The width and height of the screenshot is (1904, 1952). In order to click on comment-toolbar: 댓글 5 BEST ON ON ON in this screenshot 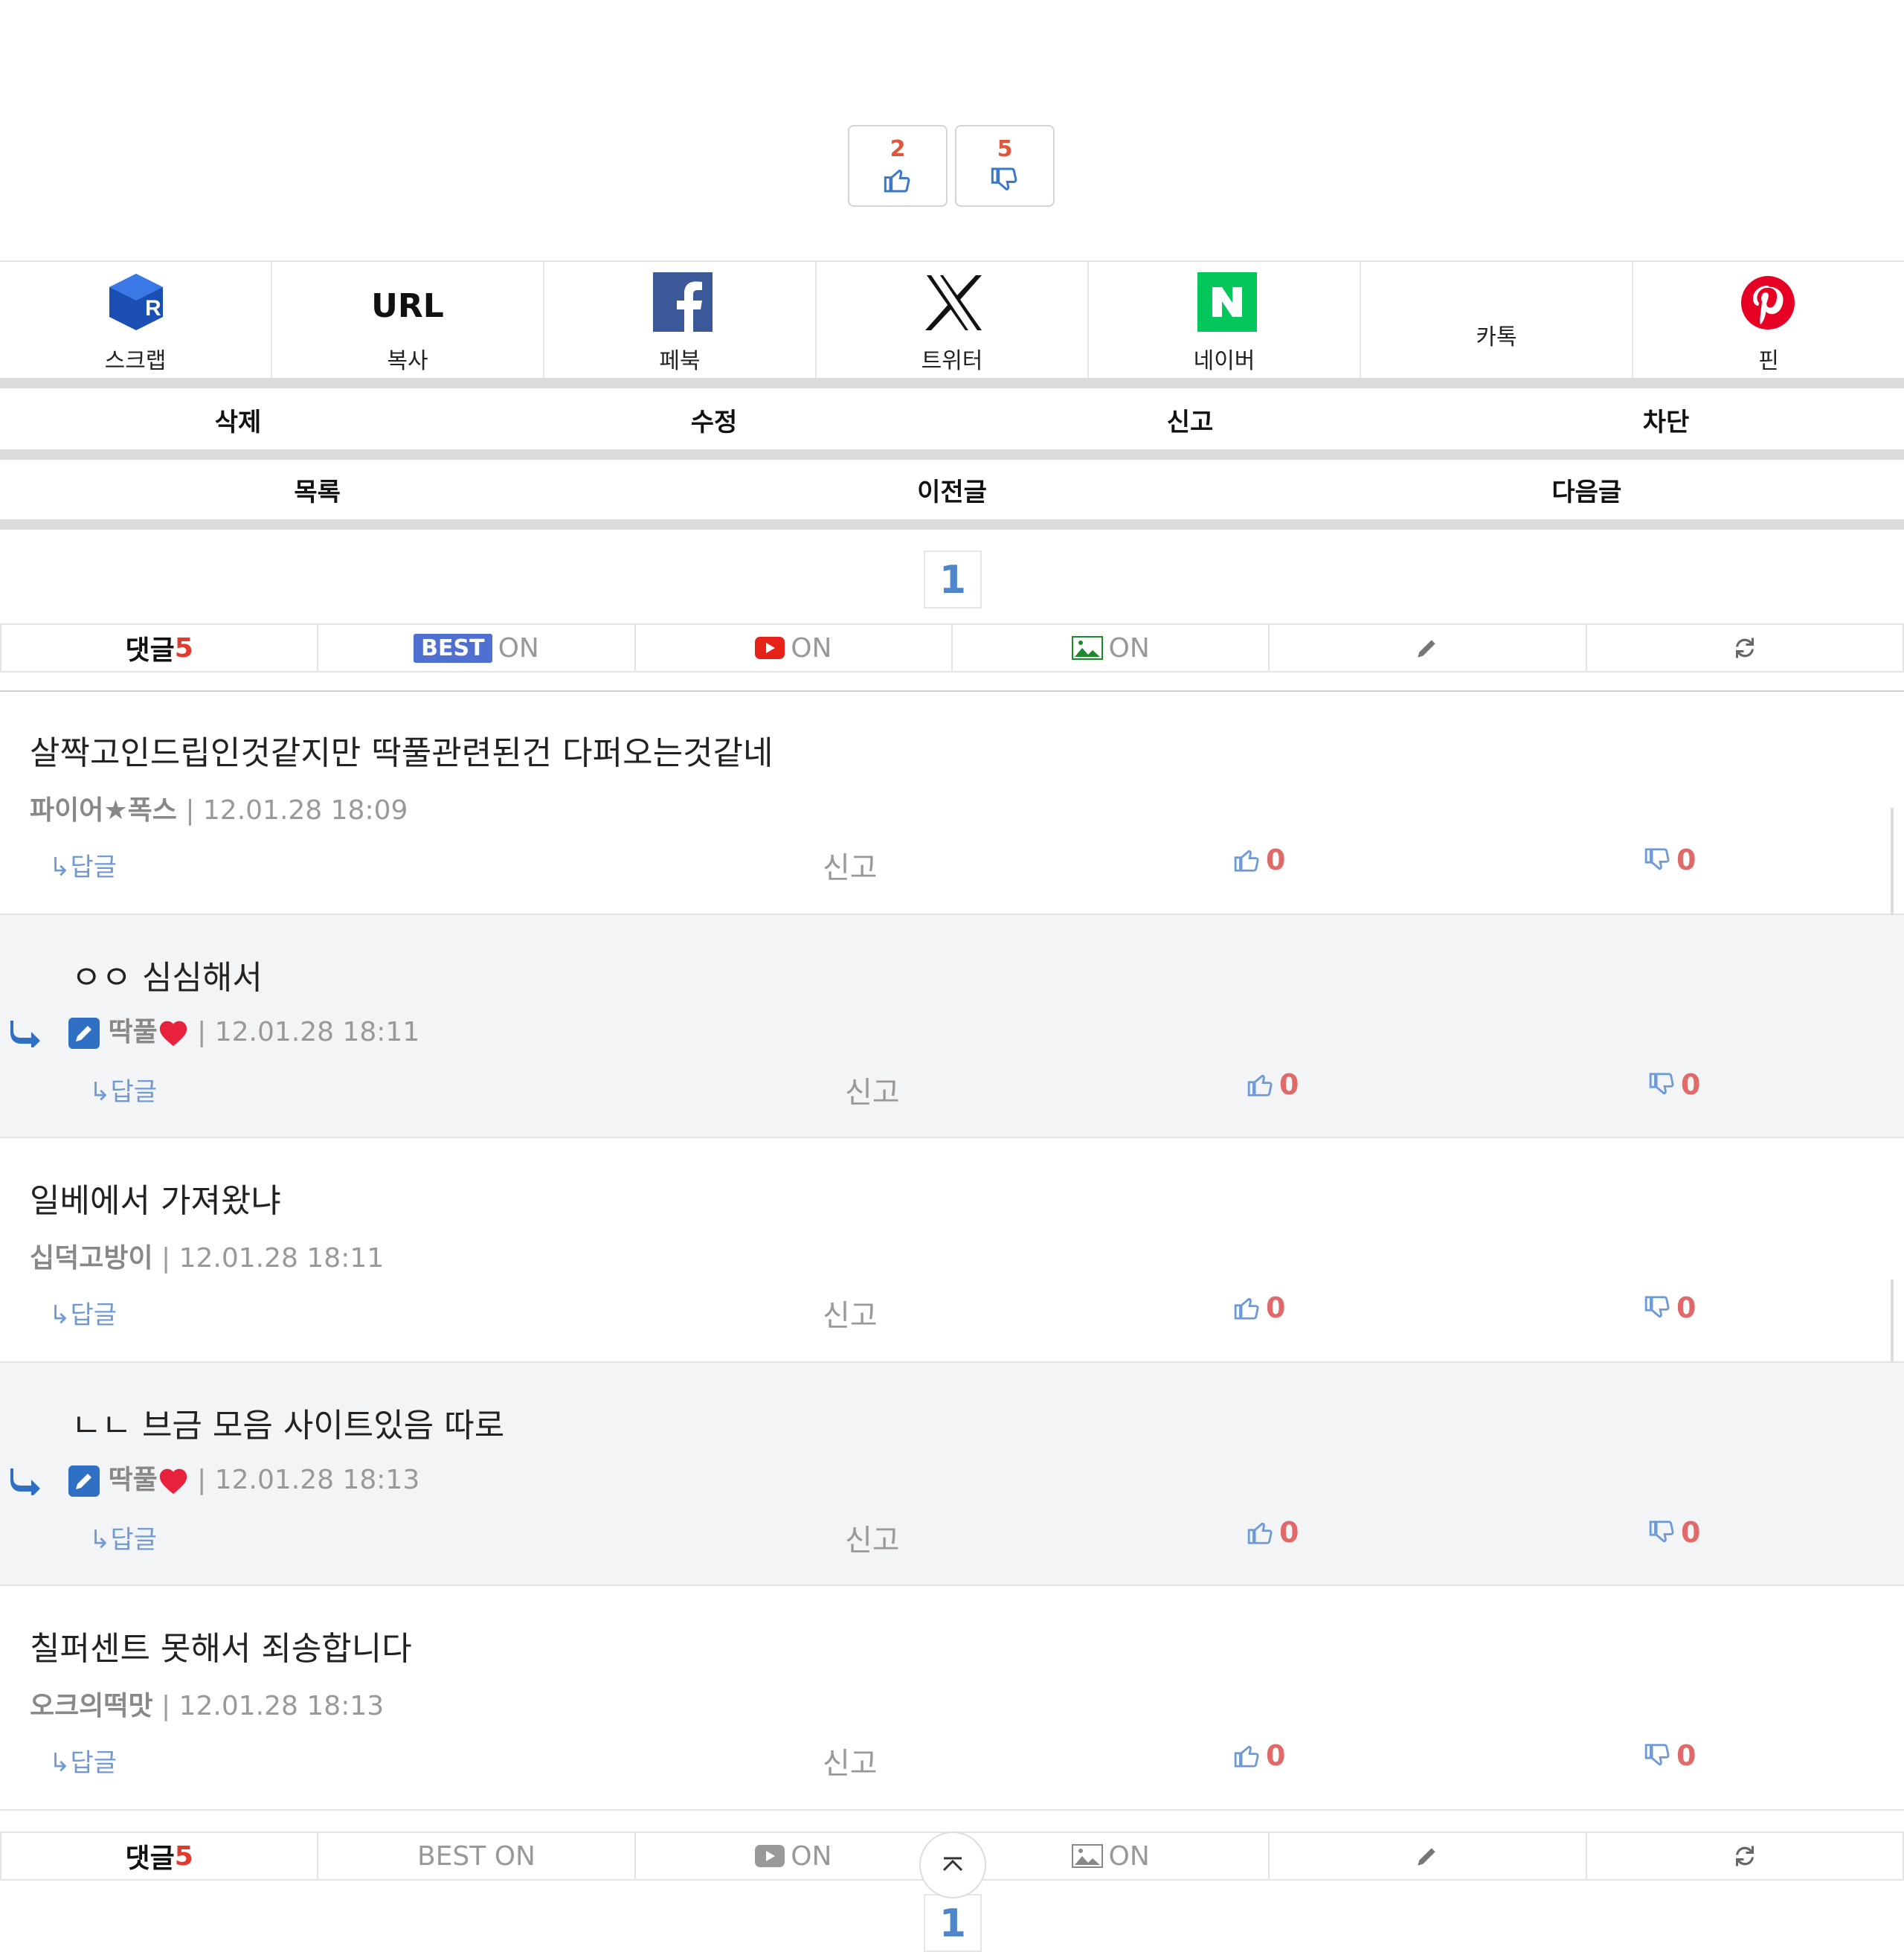, I will do `click(952, 647)`.